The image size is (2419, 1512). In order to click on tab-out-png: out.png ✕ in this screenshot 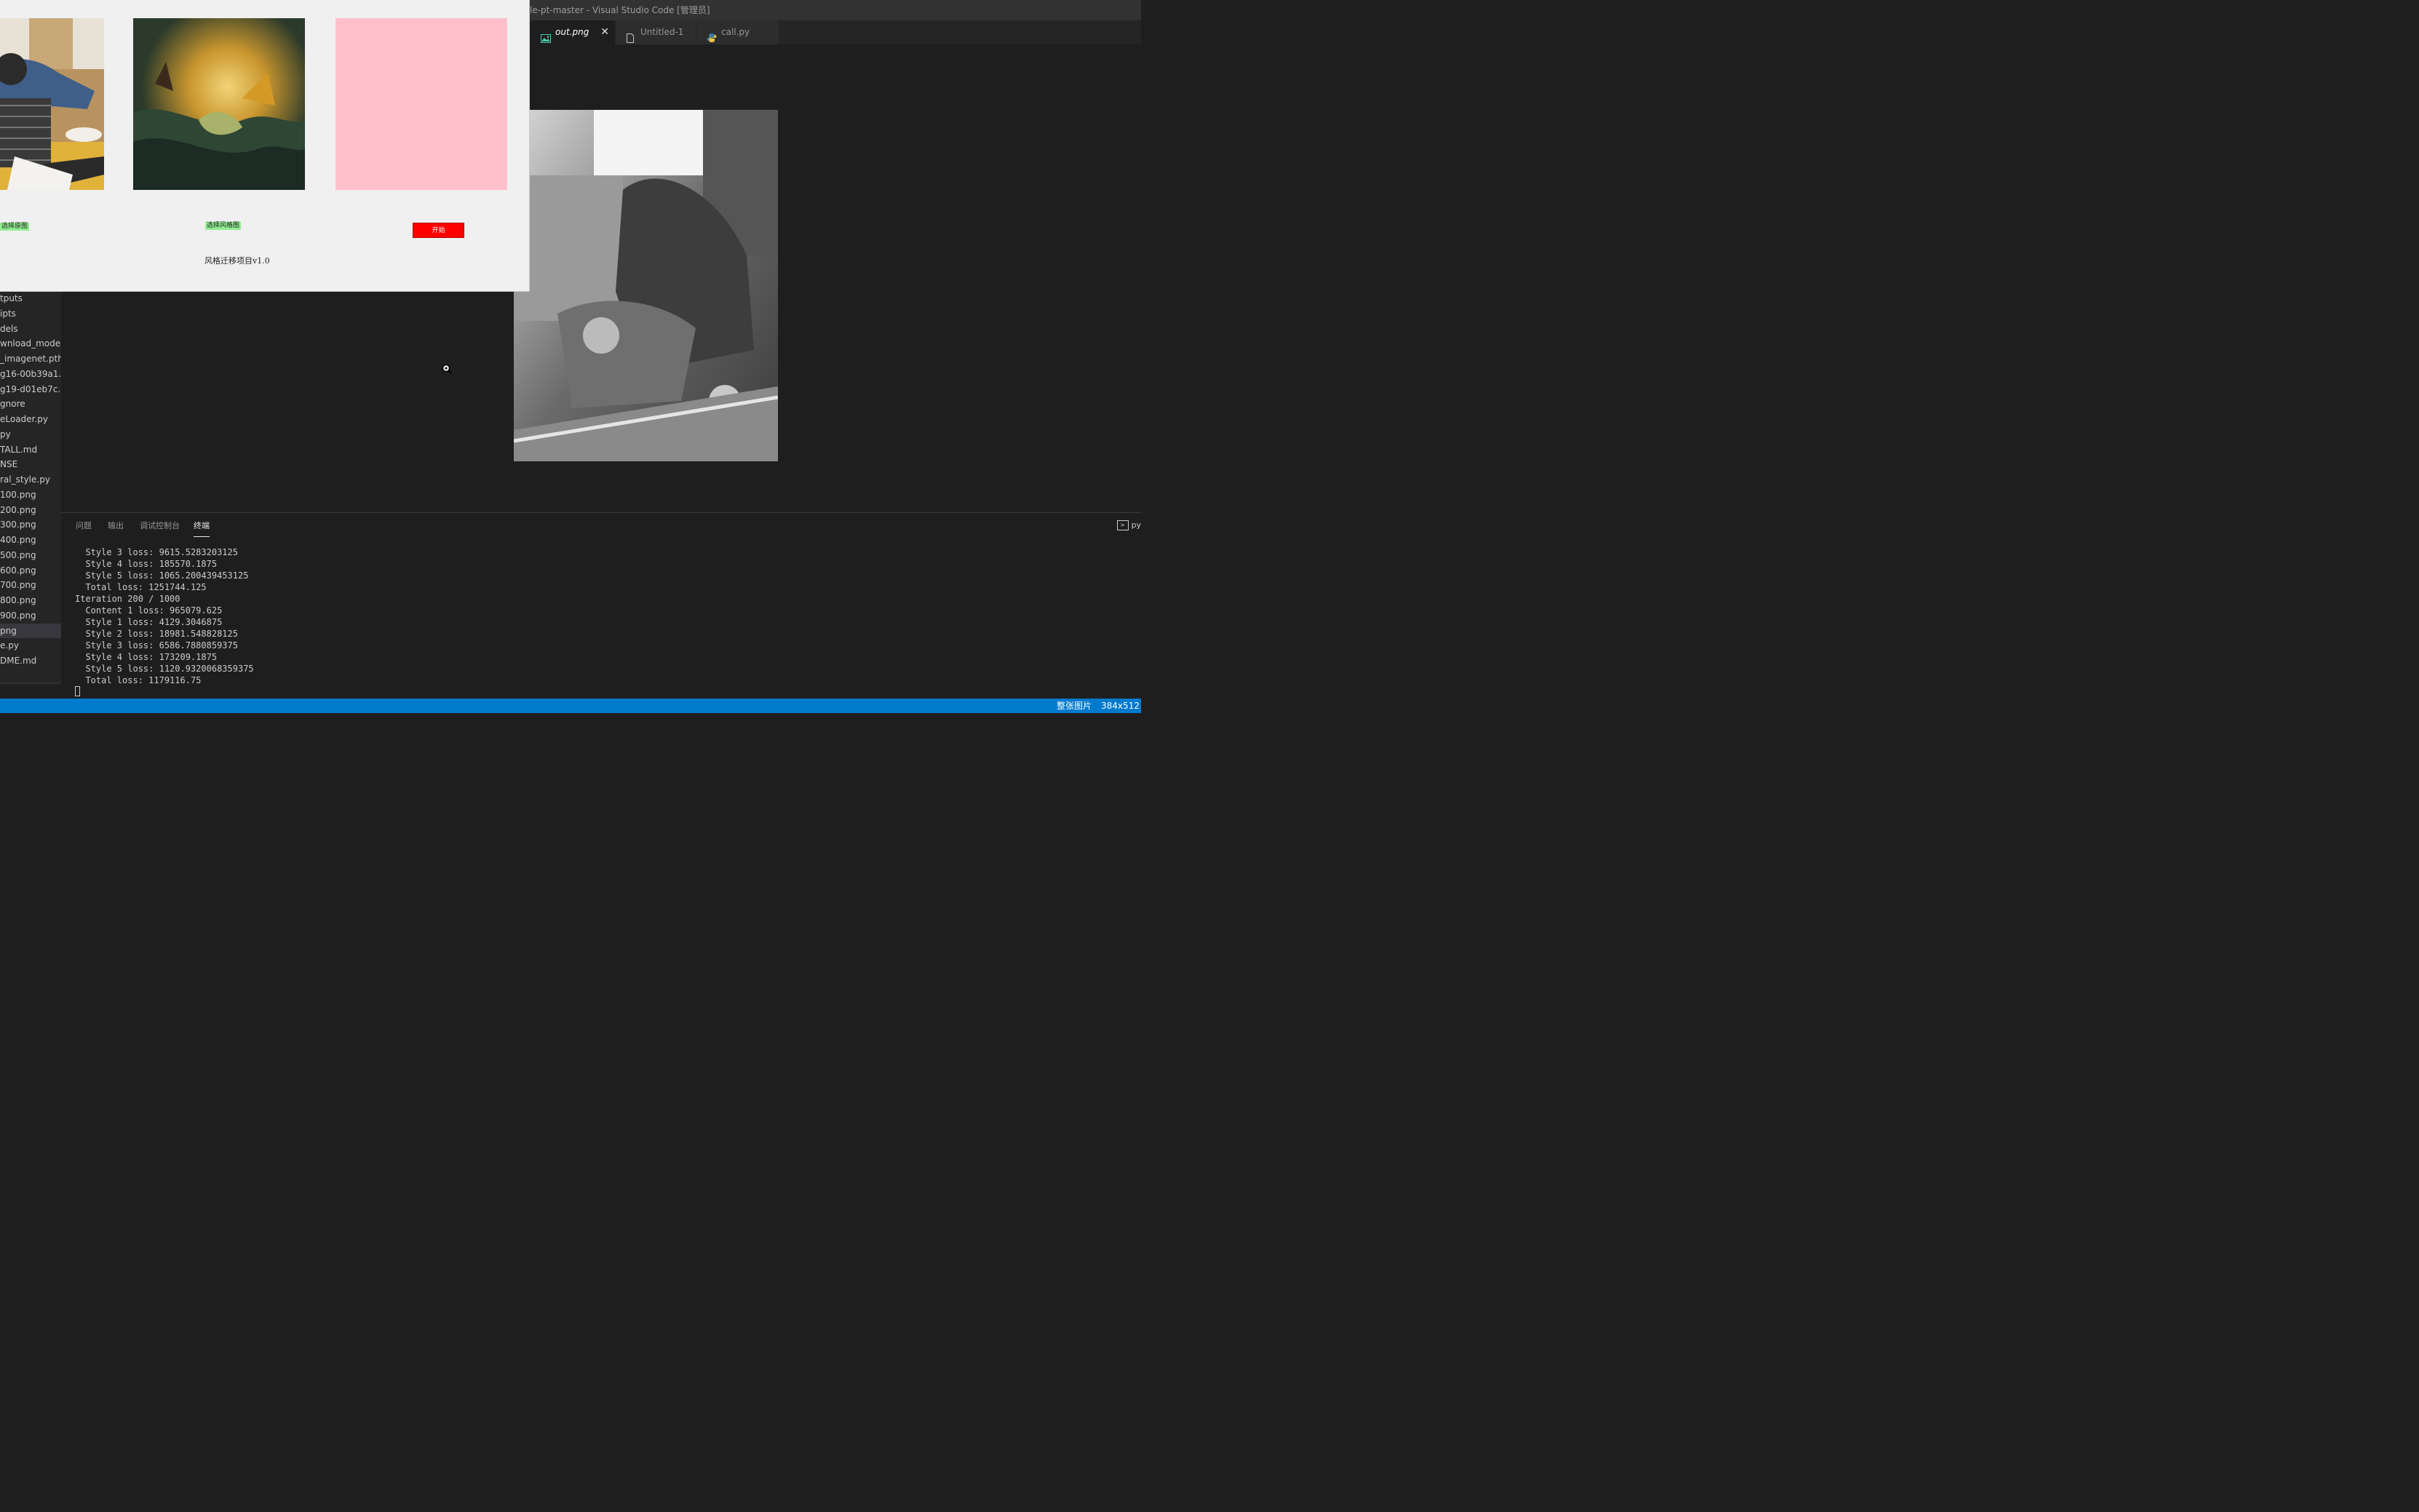, I will do `click(573, 32)`.